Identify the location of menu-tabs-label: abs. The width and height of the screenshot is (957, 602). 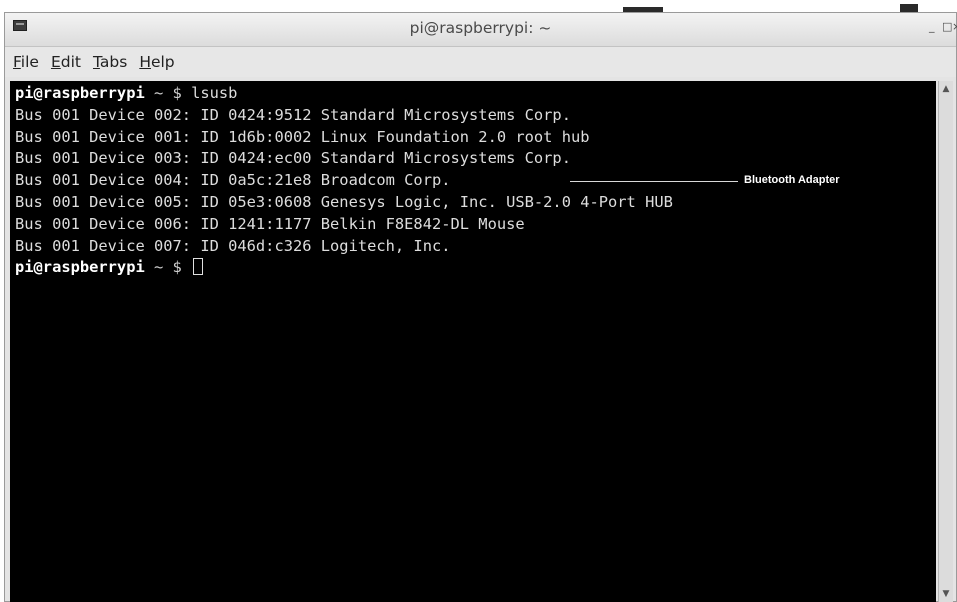
(113, 62).